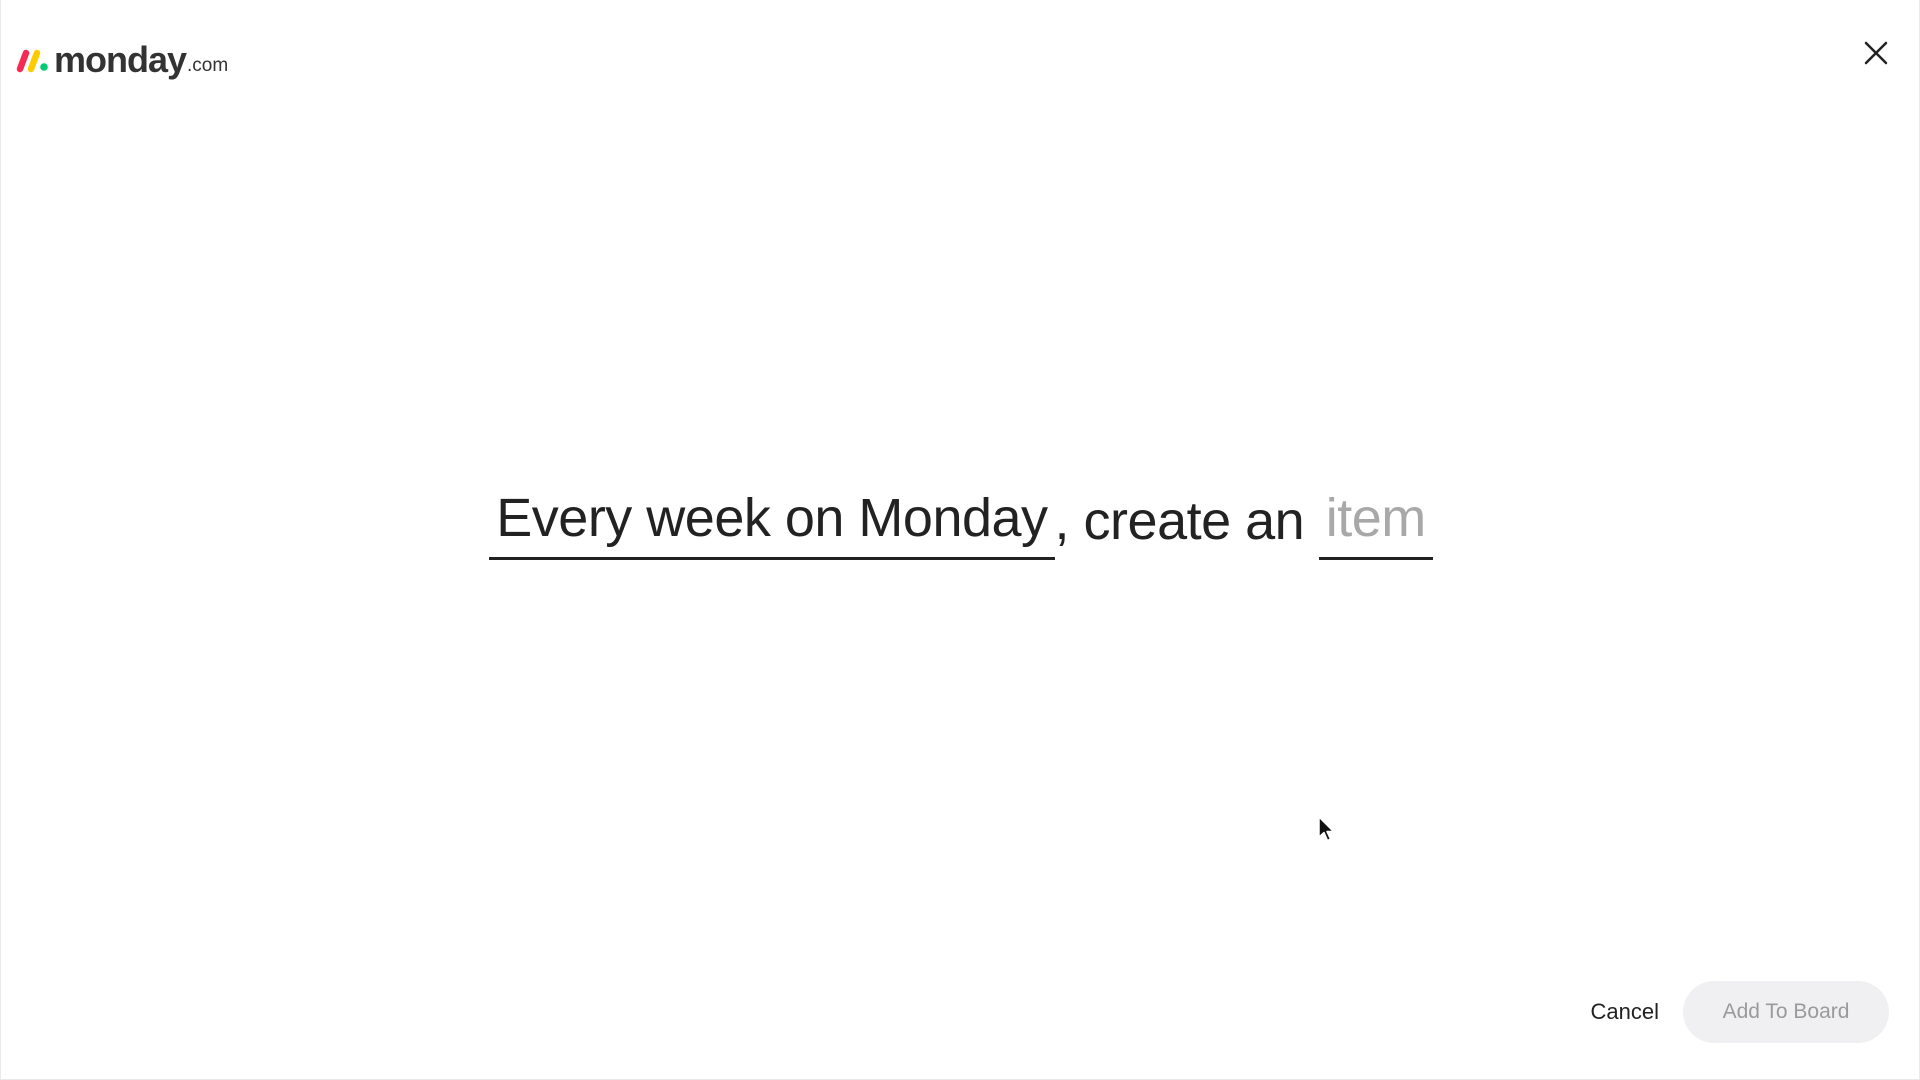 This screenshot has width=1920, height=1080. Describe the element at coordinates (1375, 525) in the screenshot. I see `item-field: item` at that location.